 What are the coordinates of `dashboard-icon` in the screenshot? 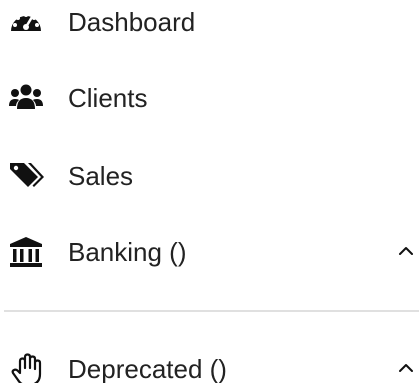 It's located at (26, 22).